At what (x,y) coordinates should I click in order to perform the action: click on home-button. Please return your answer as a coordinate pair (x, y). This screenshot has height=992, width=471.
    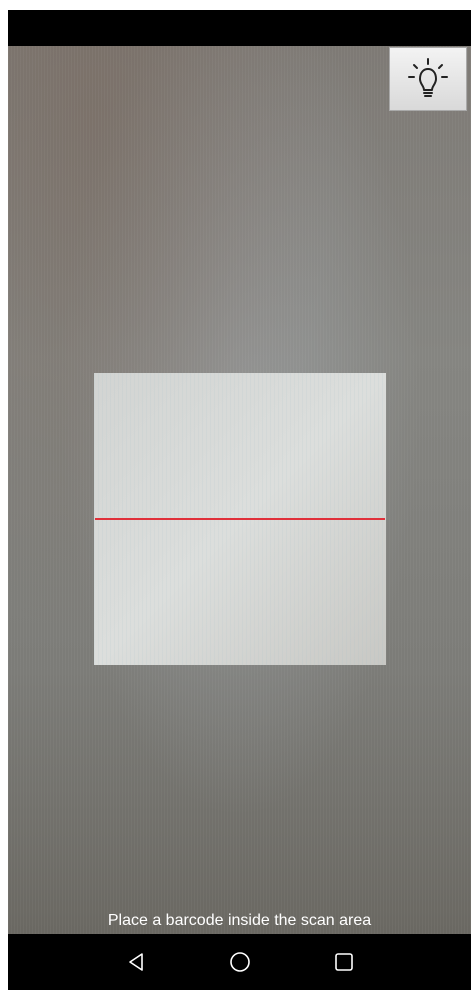
    Looking at the image, I should click on (240, 962).